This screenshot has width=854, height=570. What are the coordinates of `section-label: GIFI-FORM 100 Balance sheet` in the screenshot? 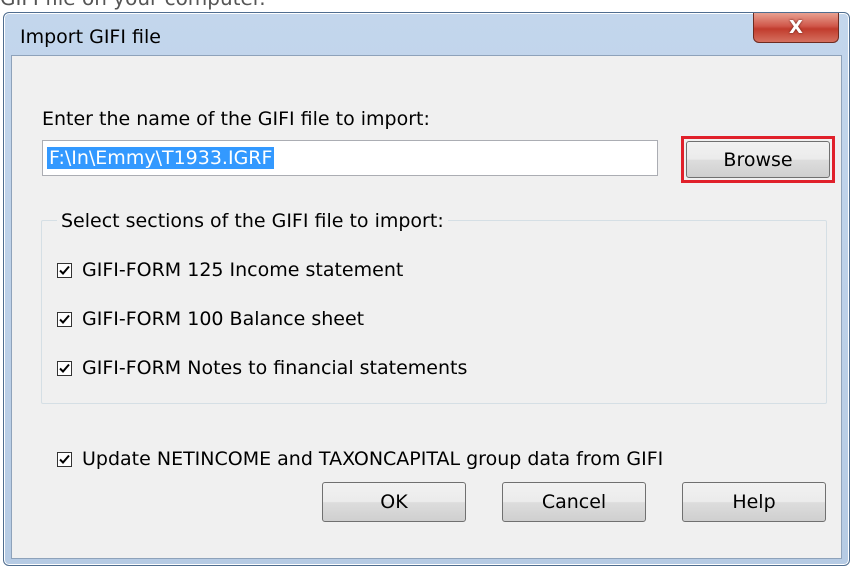 It's located at (223, 319).